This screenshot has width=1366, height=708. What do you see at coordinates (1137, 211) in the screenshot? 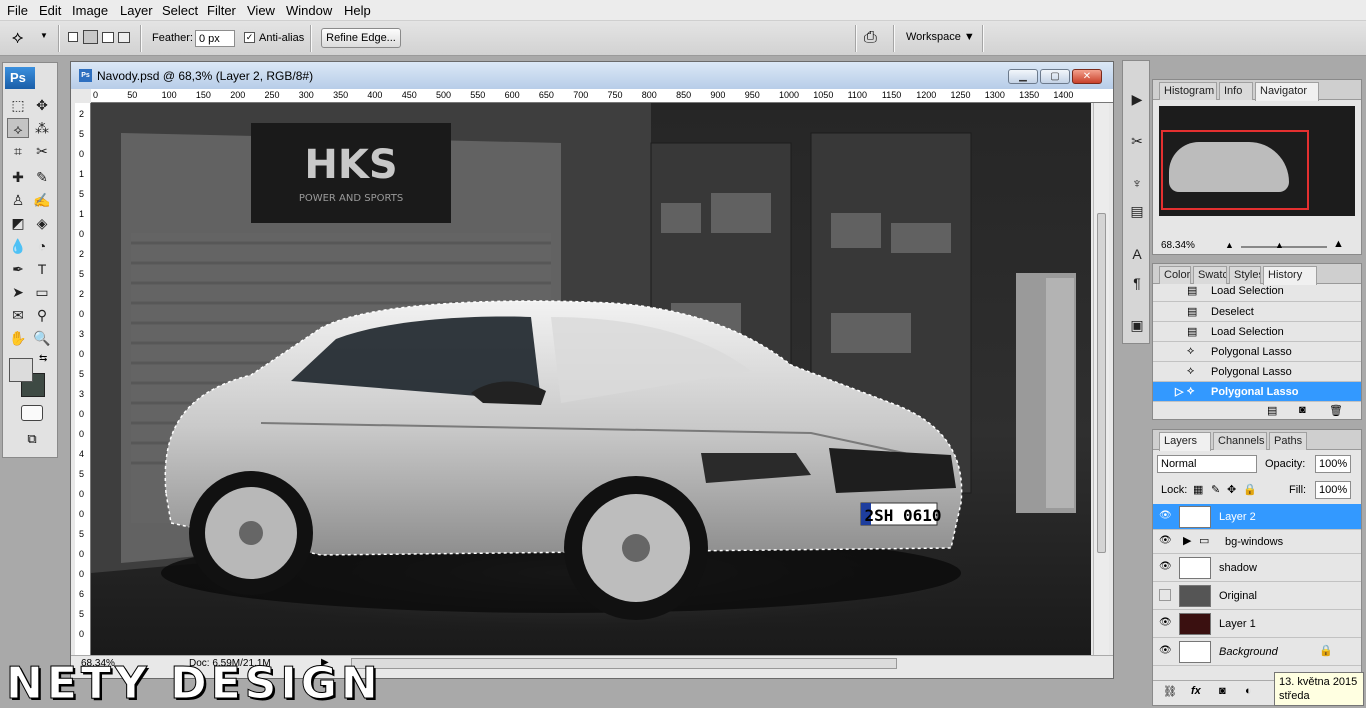
I see `brushes-icon: ▤` at bounding box center [1137, 211].